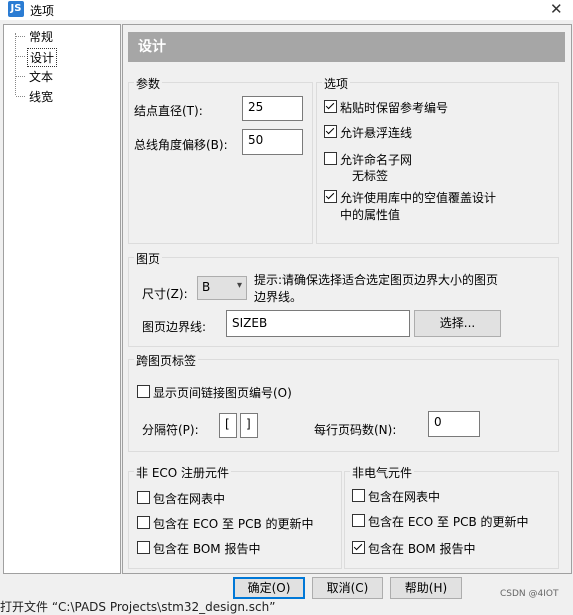 The width and height of the screenshot is (573, 615). What do you see at coordinates (286, 10) in the screenshot?
I see `title-bar` at bounding box center [286, 10].